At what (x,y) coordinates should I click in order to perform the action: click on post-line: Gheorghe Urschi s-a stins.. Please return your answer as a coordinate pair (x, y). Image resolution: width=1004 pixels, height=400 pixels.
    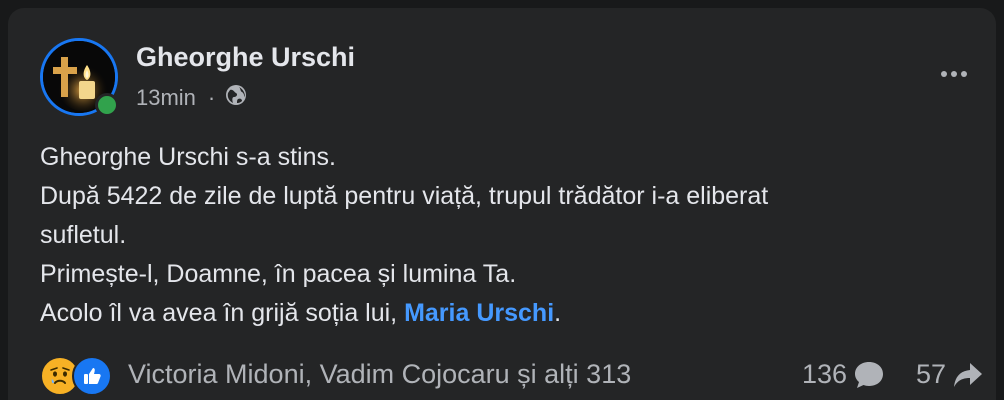
    Looking at the image, I should click on (188, 157).